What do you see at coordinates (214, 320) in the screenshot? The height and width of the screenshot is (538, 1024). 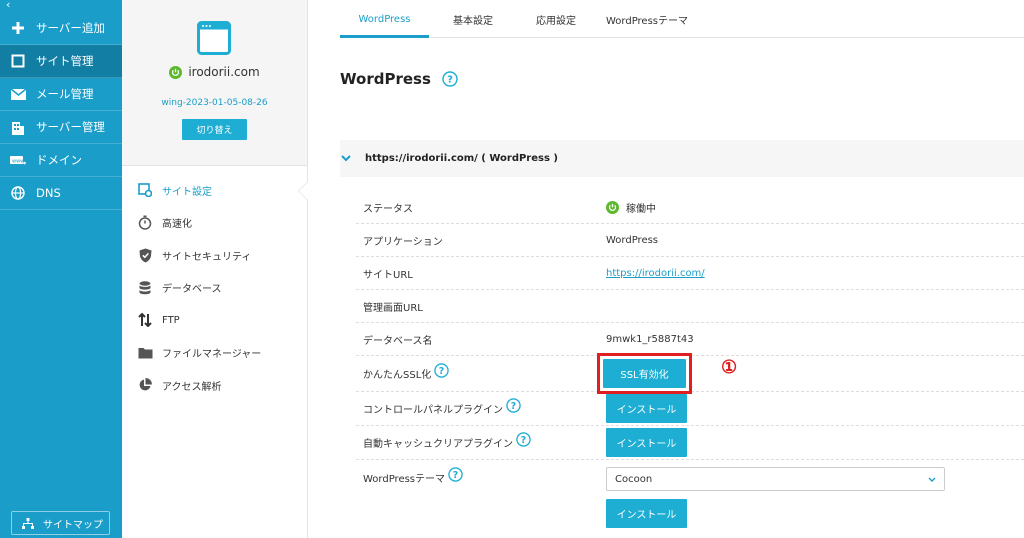 I see `subnav-item-ftp: FTP` at bounding box center [214, 320].